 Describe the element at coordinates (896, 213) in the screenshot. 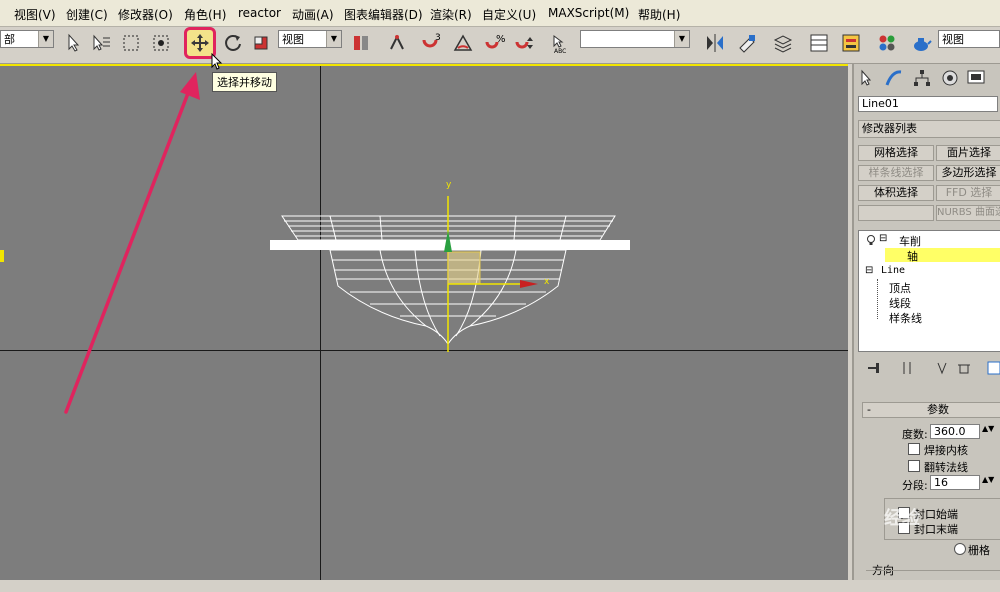

I see `empty-modifier-button` at that location.